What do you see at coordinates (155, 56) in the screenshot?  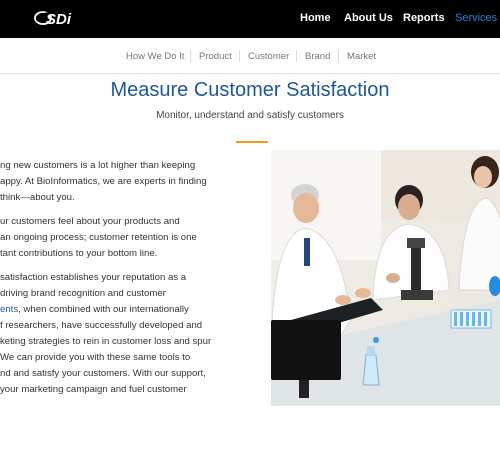 I see `subnav-how-we-do-it: How We Do It` at bounding box center [155, 56].